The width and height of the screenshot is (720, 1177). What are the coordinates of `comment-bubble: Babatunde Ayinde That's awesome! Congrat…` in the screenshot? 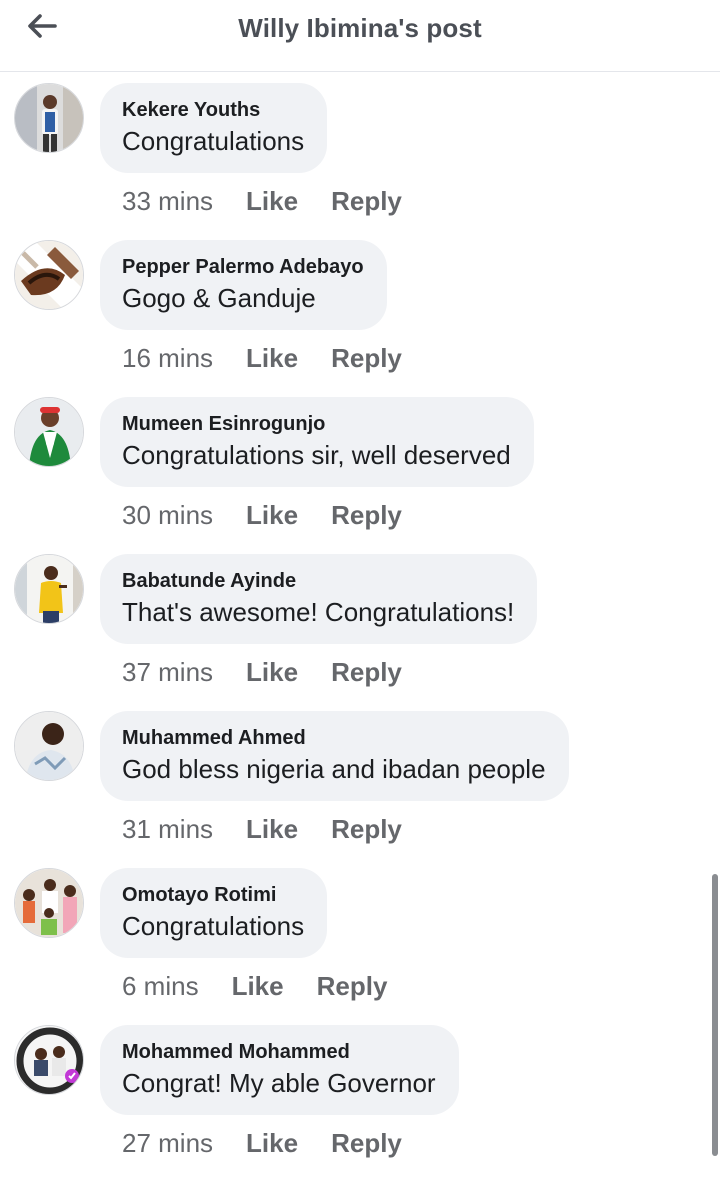 It's located at (319, 599).